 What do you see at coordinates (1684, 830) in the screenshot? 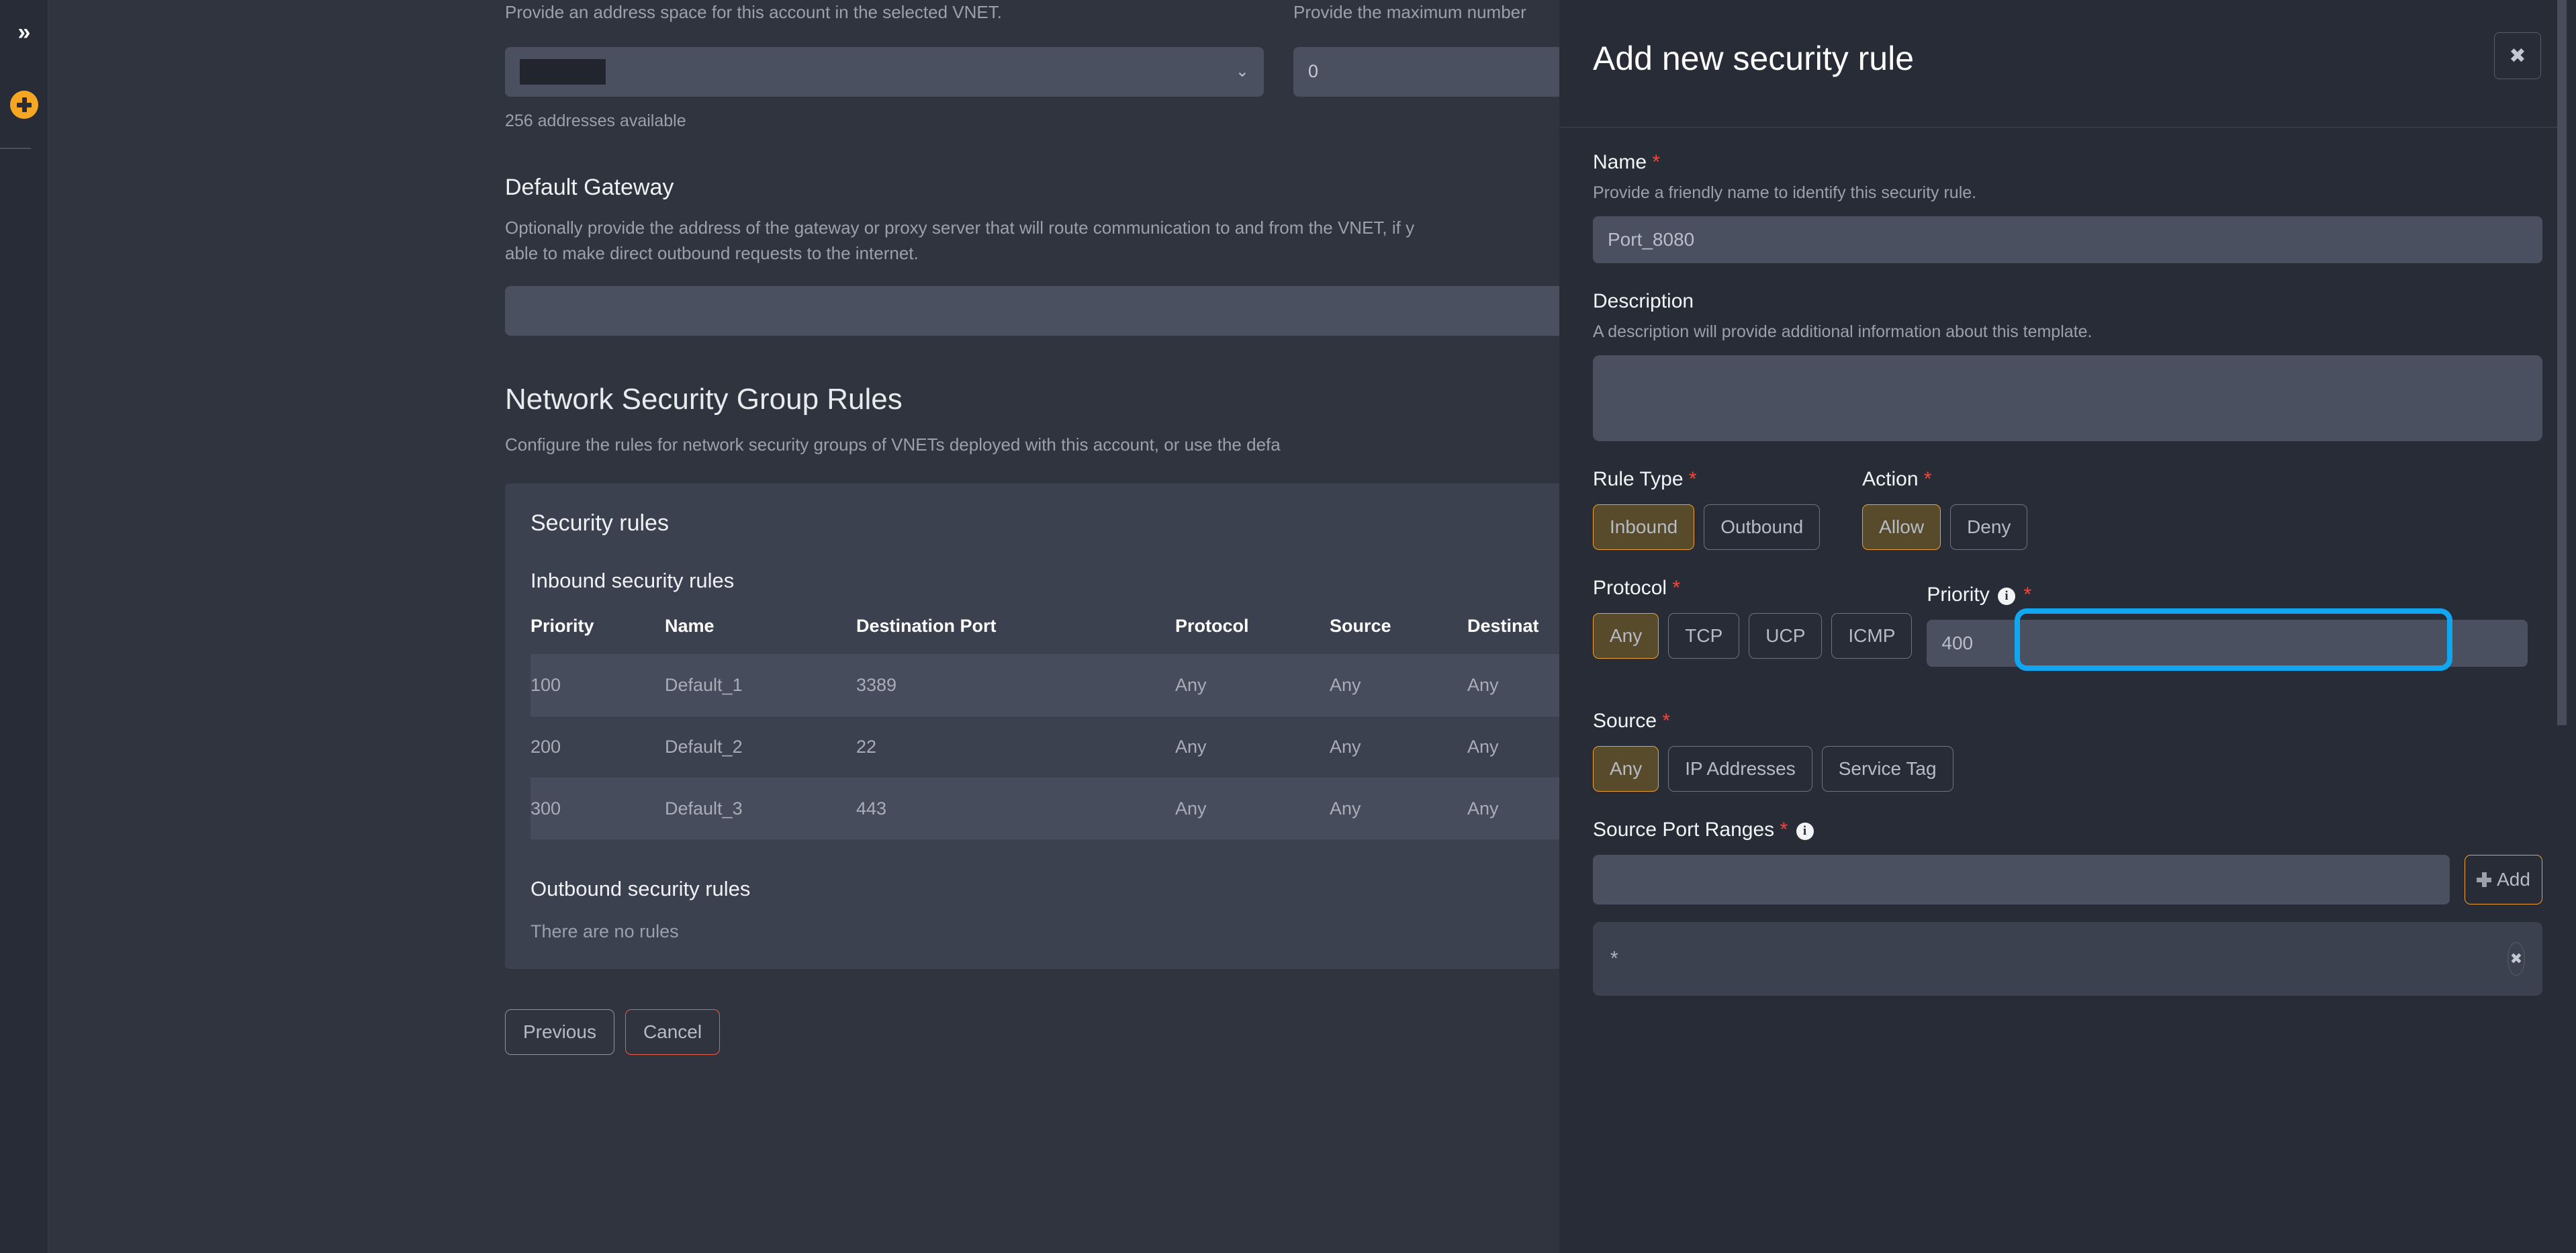
I see `source-port-ranges-label-text: Source Port Ranges` at bounding box center [1684, 830].